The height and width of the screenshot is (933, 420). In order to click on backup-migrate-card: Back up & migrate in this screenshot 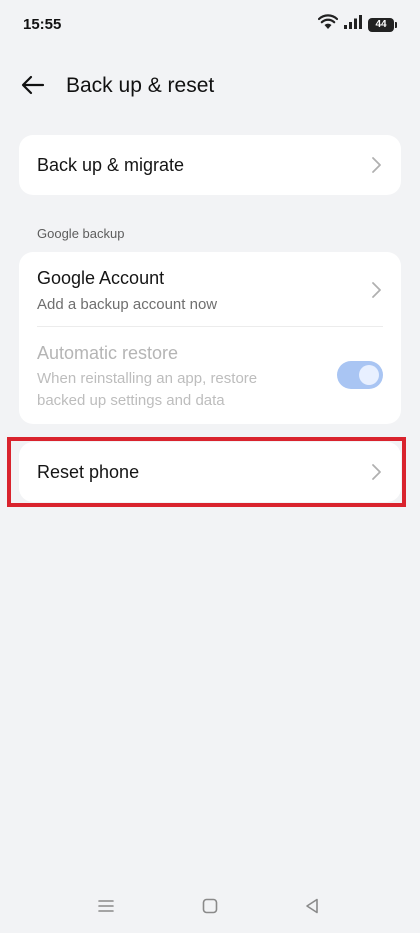, I will do `click(210, 165)`.